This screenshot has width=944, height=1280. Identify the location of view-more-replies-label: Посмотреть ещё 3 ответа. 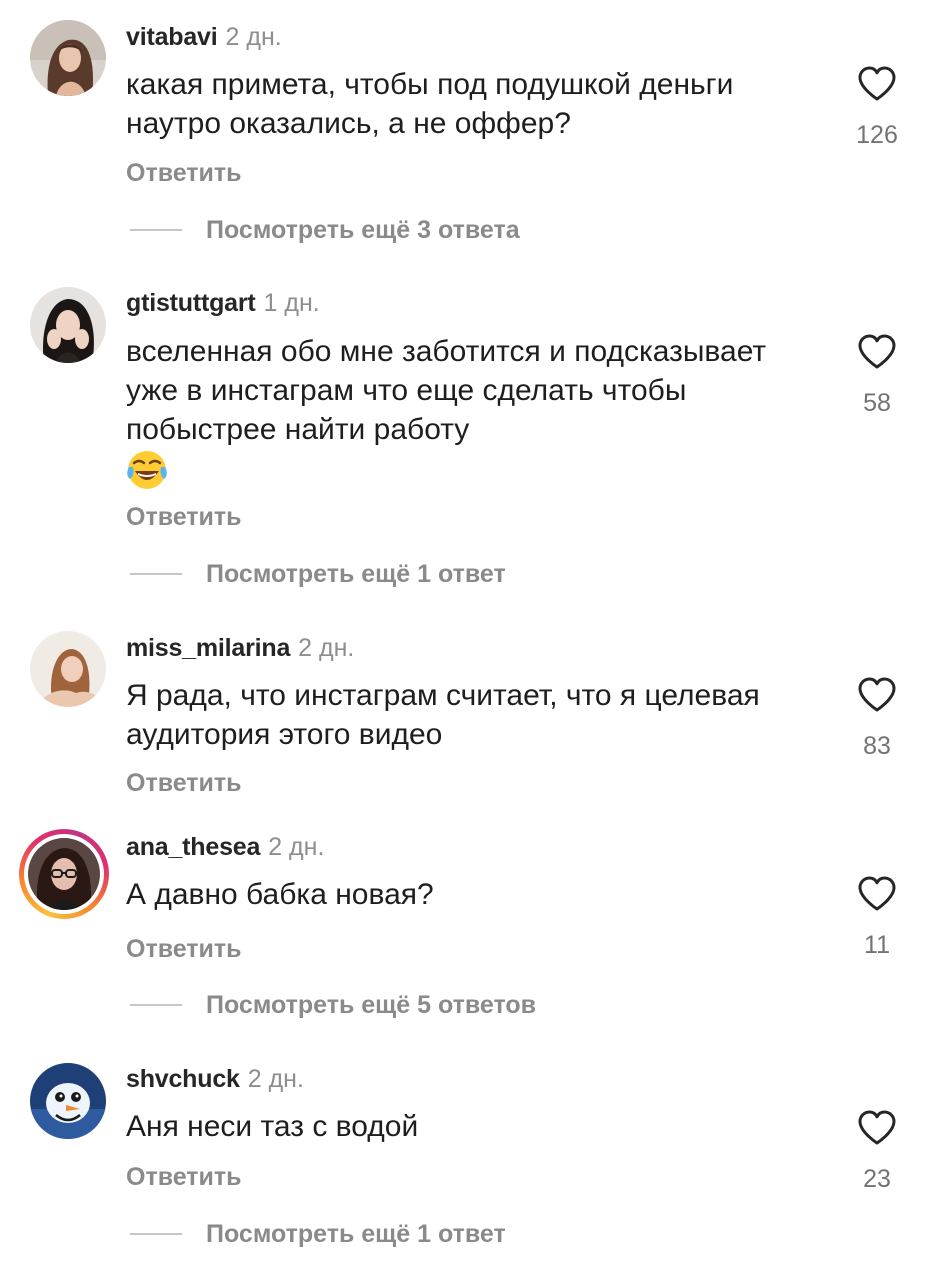
(363, 229).